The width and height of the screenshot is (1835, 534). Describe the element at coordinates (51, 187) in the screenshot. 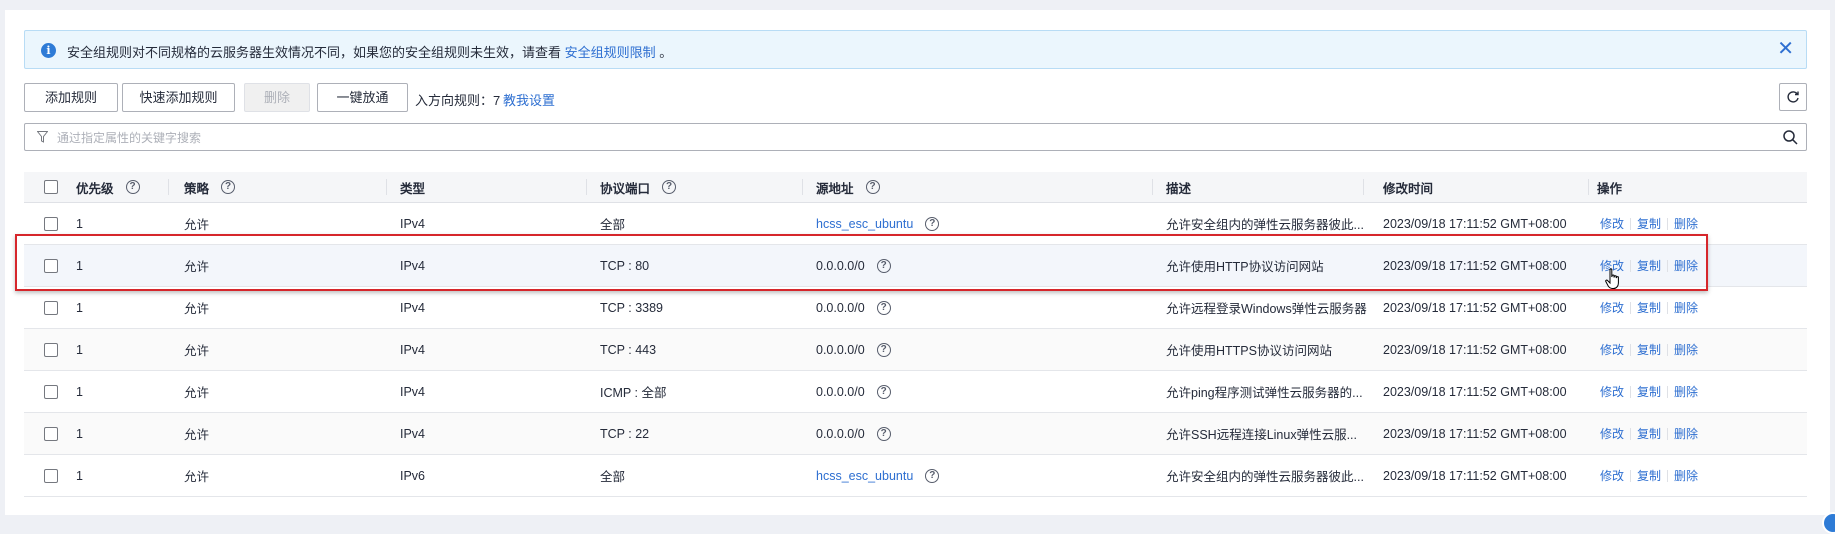

I see `select-all-checkbox` at that location.